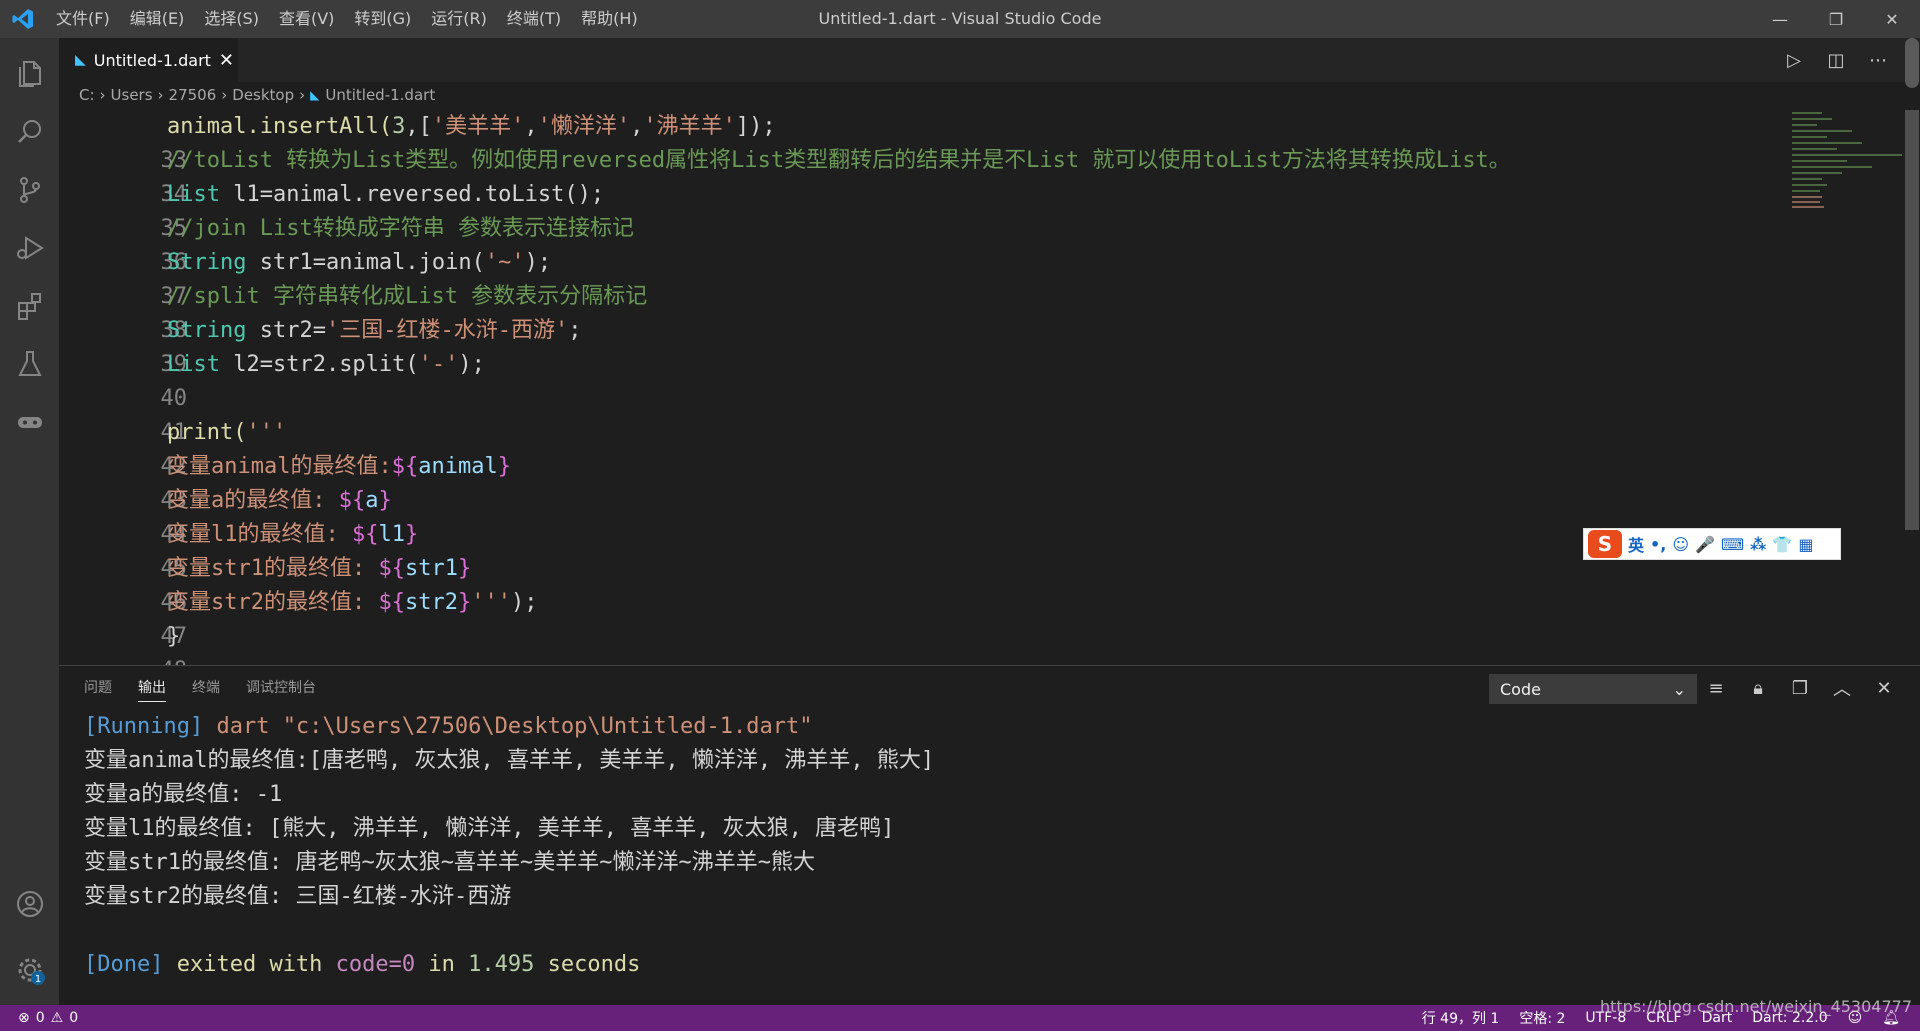 The height and width of the screenshot is (1031, 1920). What do you see at coordinates (534, 19) in the screenshot?
I see `menu-terminal: 终端(T)` at bounding box center [534, 19].